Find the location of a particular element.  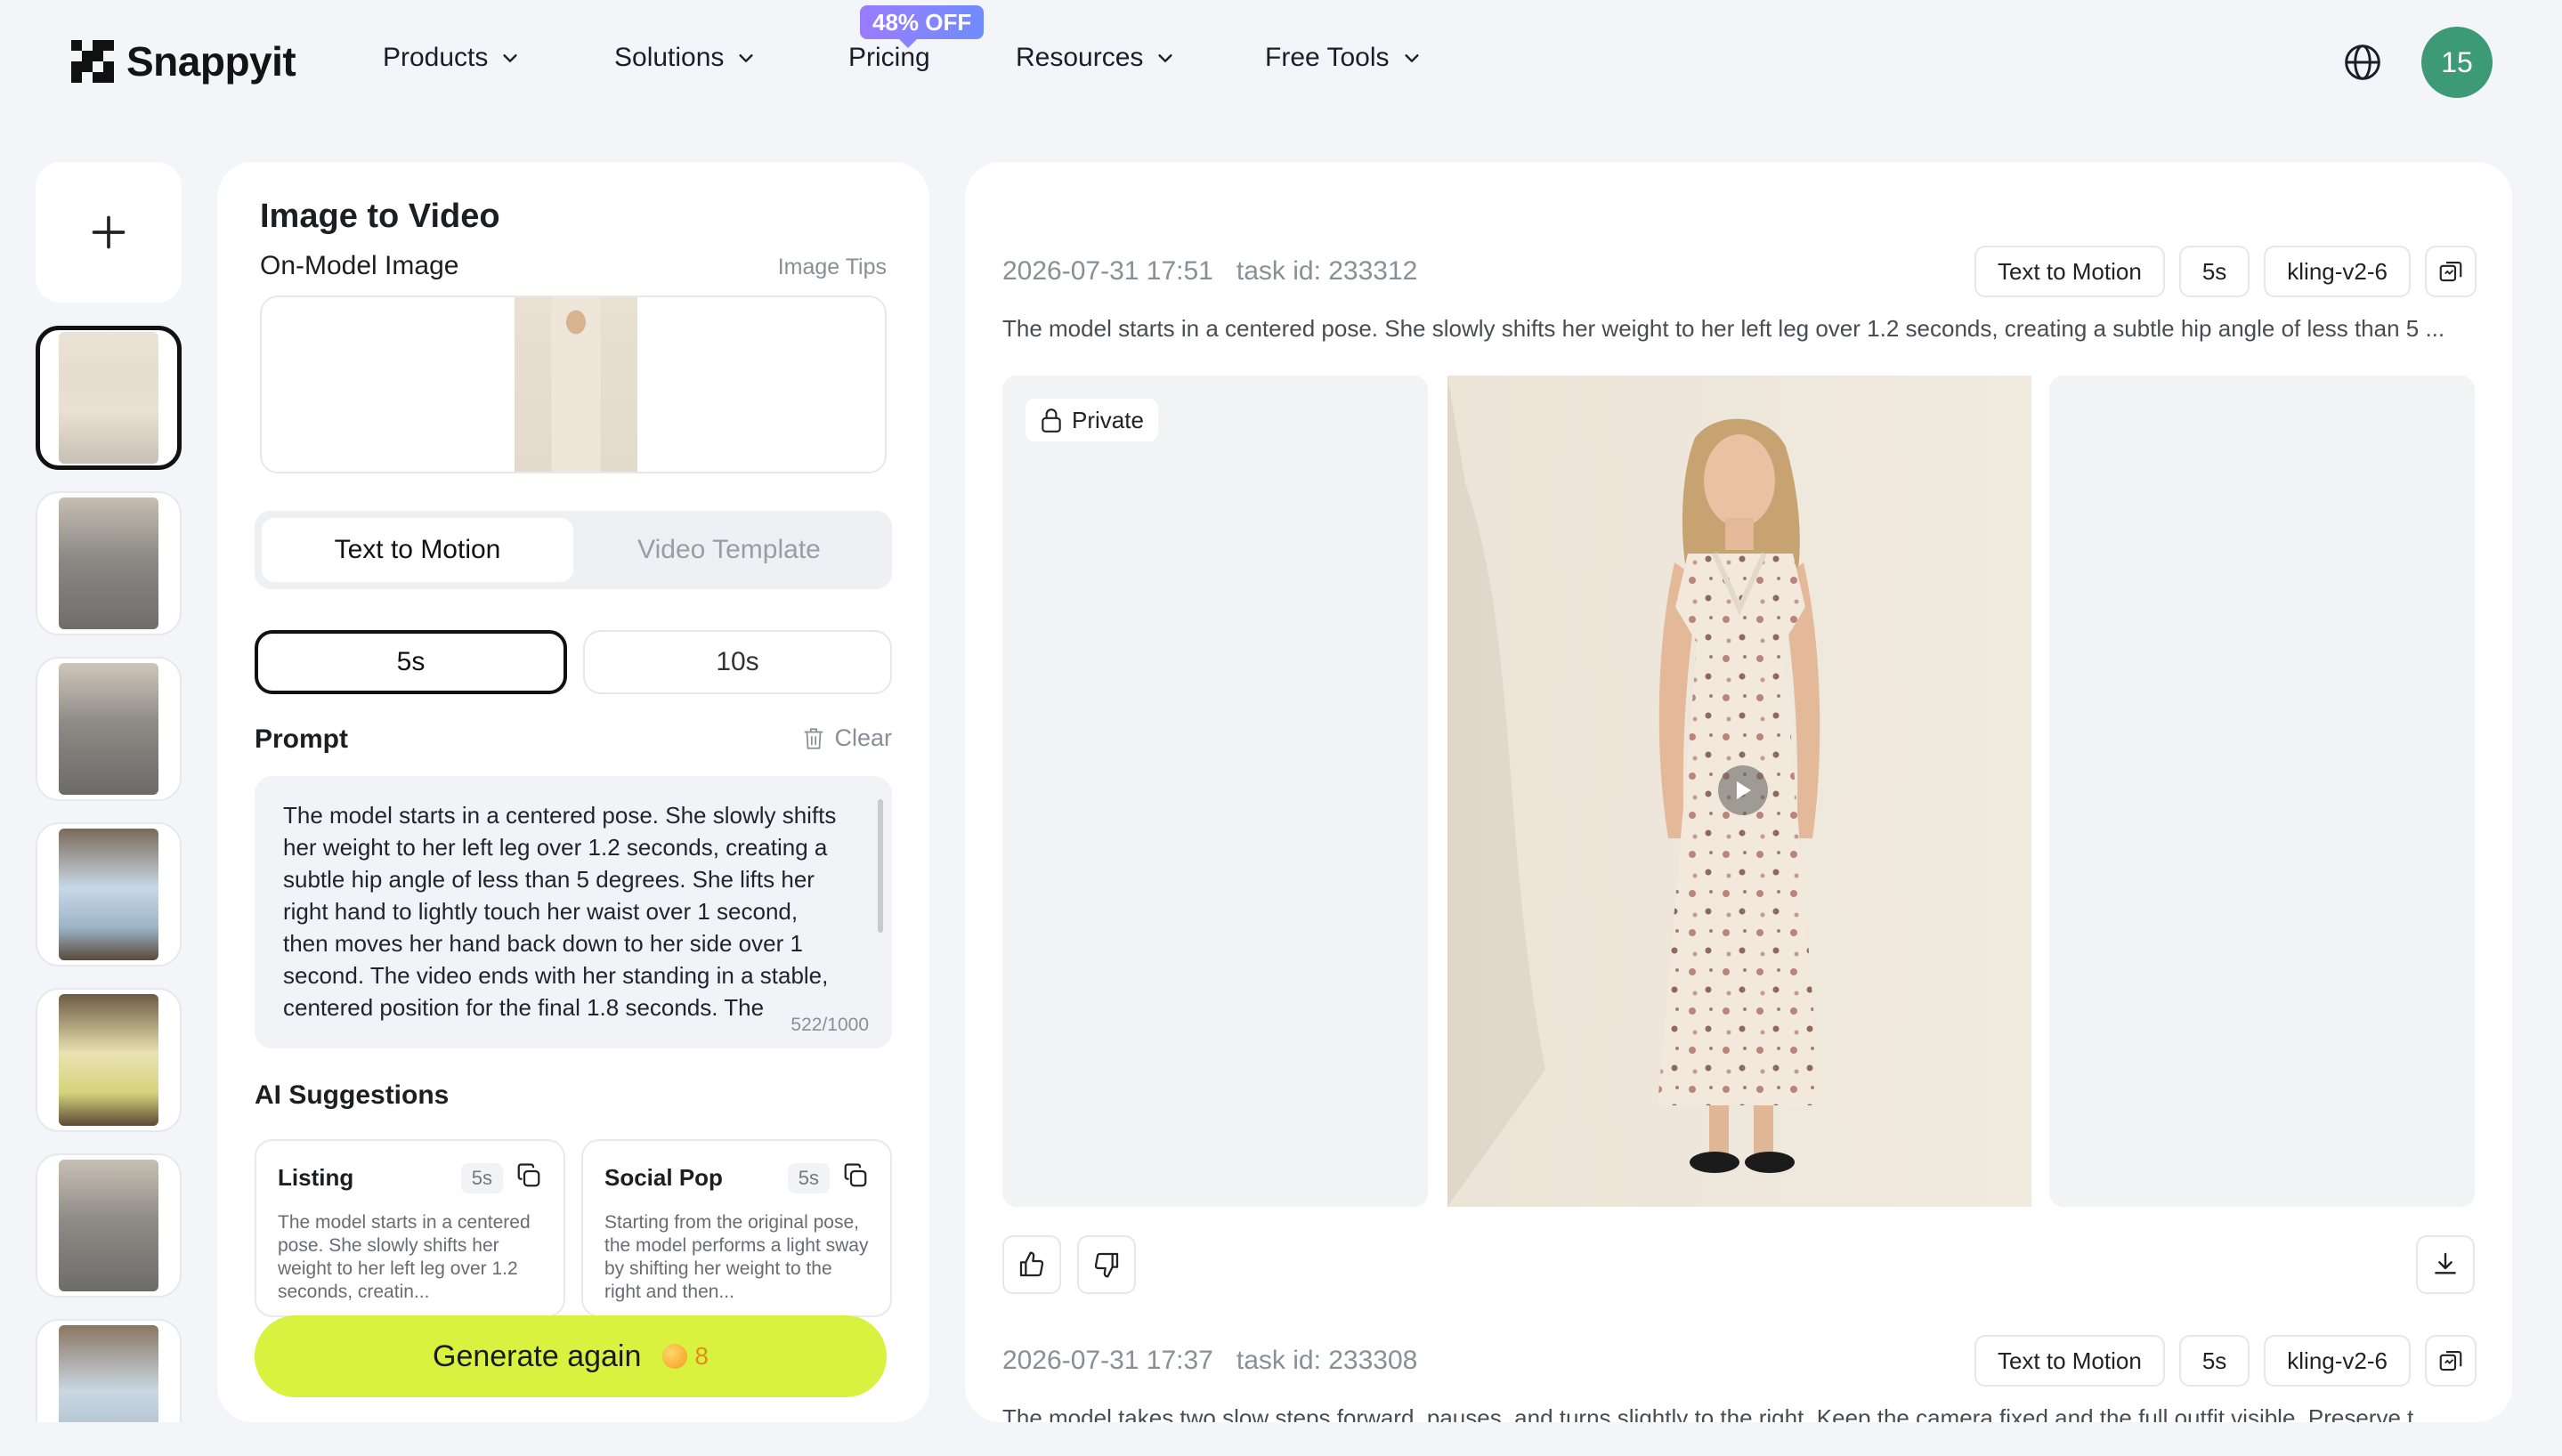

new-task-button is located at coordinates (109, 232).